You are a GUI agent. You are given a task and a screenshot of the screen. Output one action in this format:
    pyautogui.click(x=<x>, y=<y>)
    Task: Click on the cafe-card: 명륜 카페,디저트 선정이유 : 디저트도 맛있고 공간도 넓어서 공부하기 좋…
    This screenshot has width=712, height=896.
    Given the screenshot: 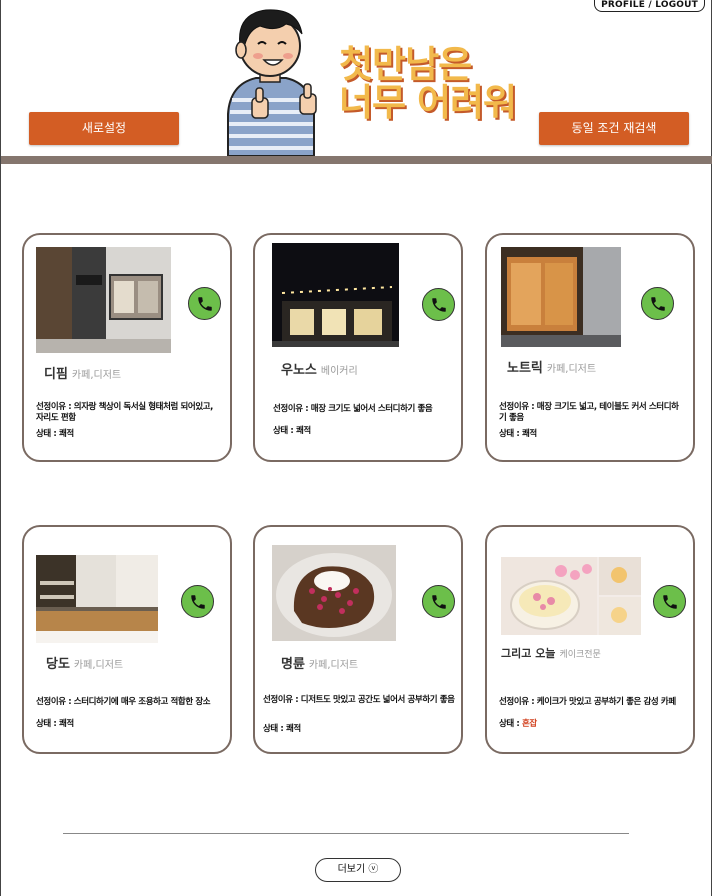 What is the action you would take?
    pyautogui.click(x=358, y=639)
    